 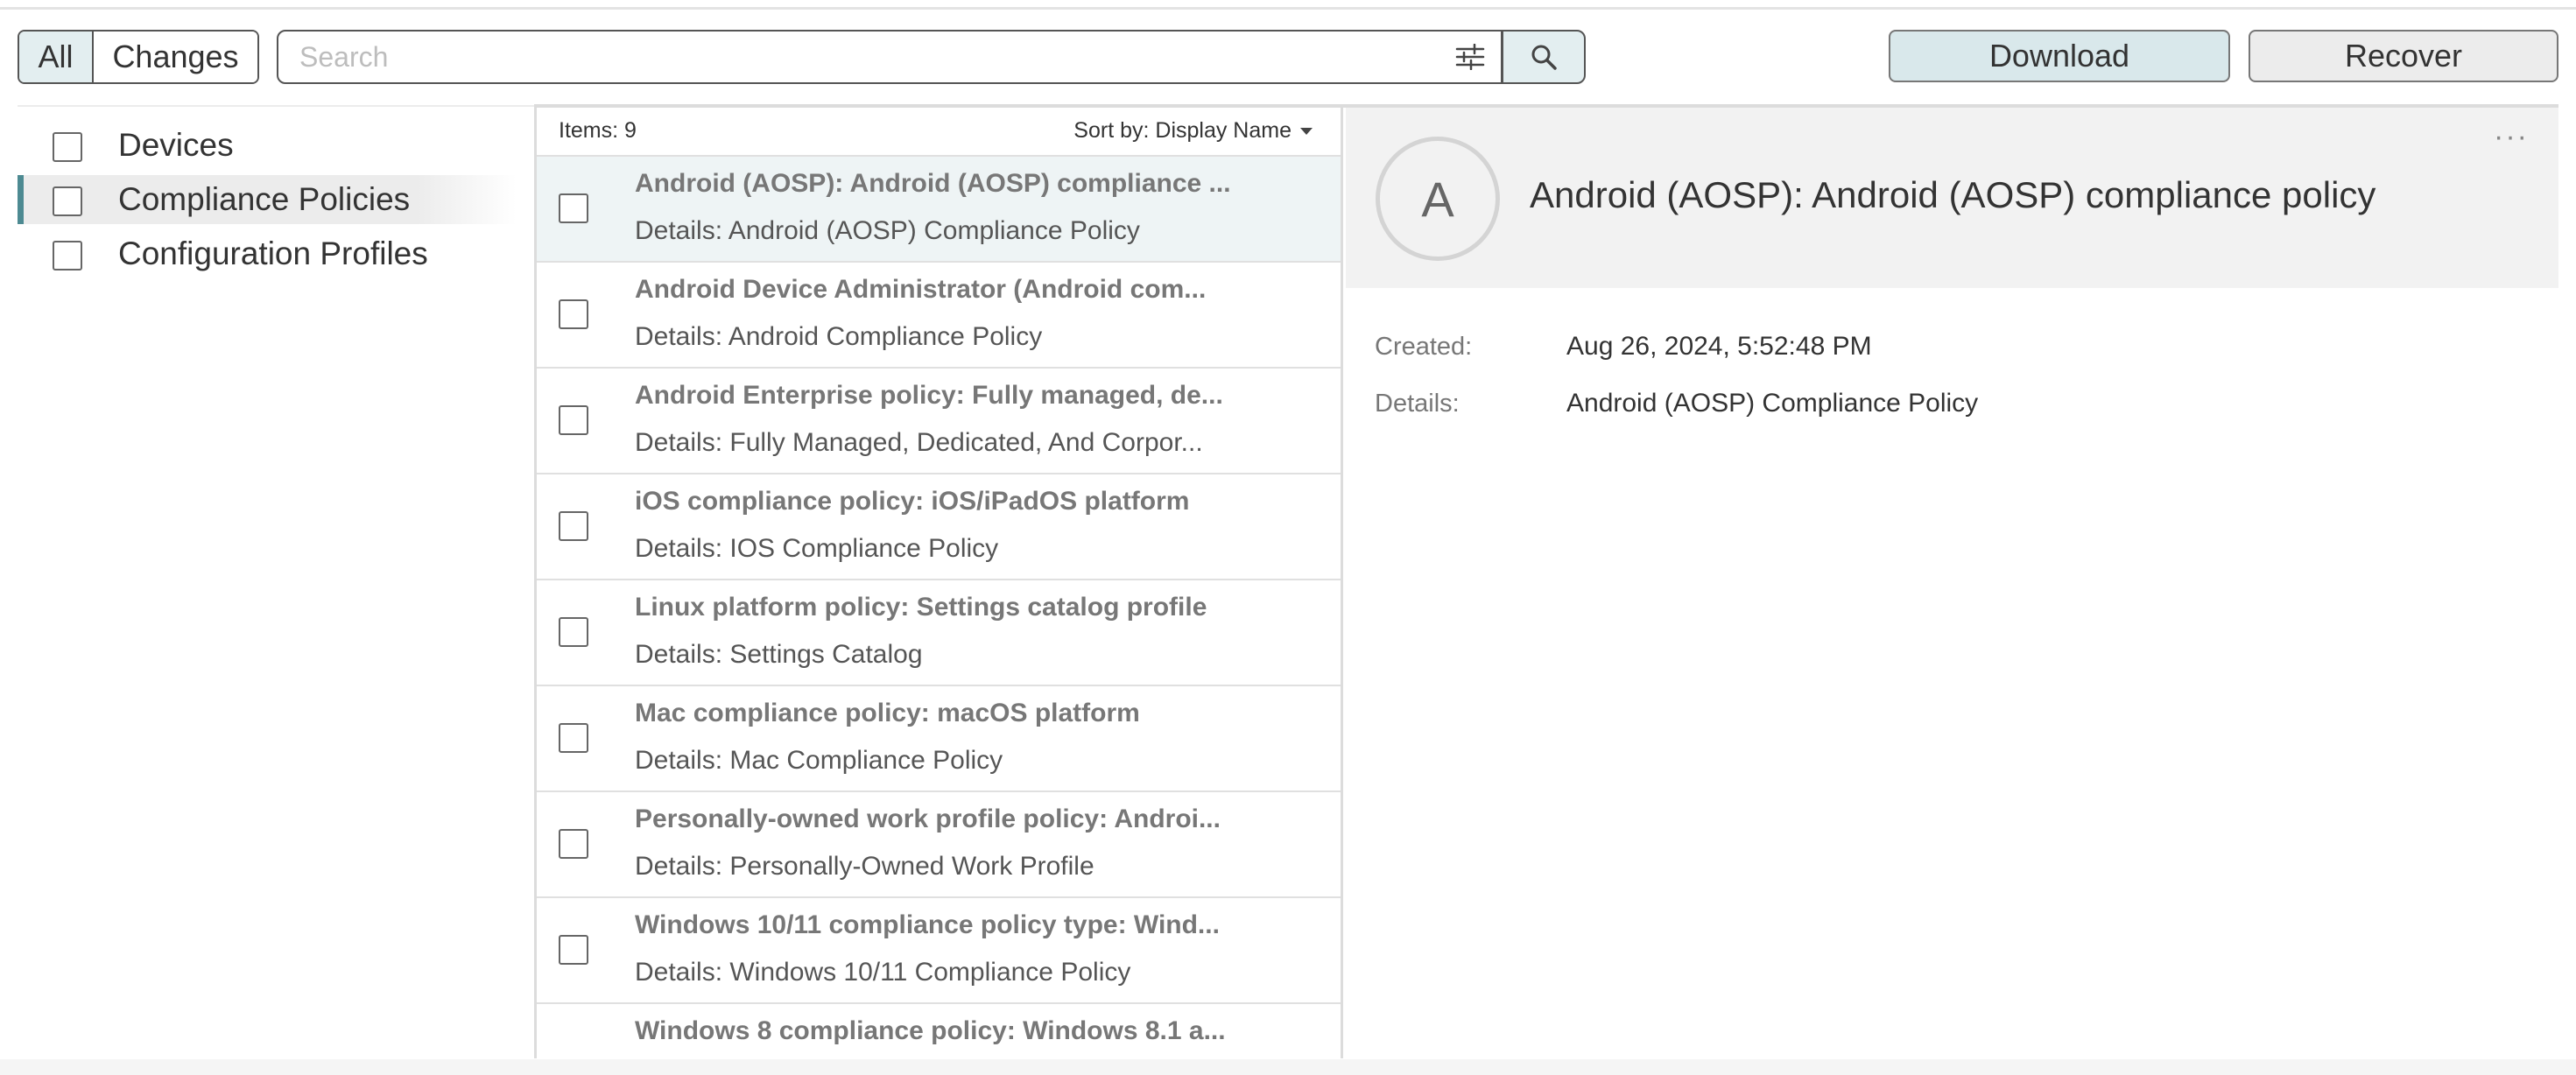 I want to click on sidebar-item-configuration-profiles: Configuration Profiles, so click(x=267, y=253).